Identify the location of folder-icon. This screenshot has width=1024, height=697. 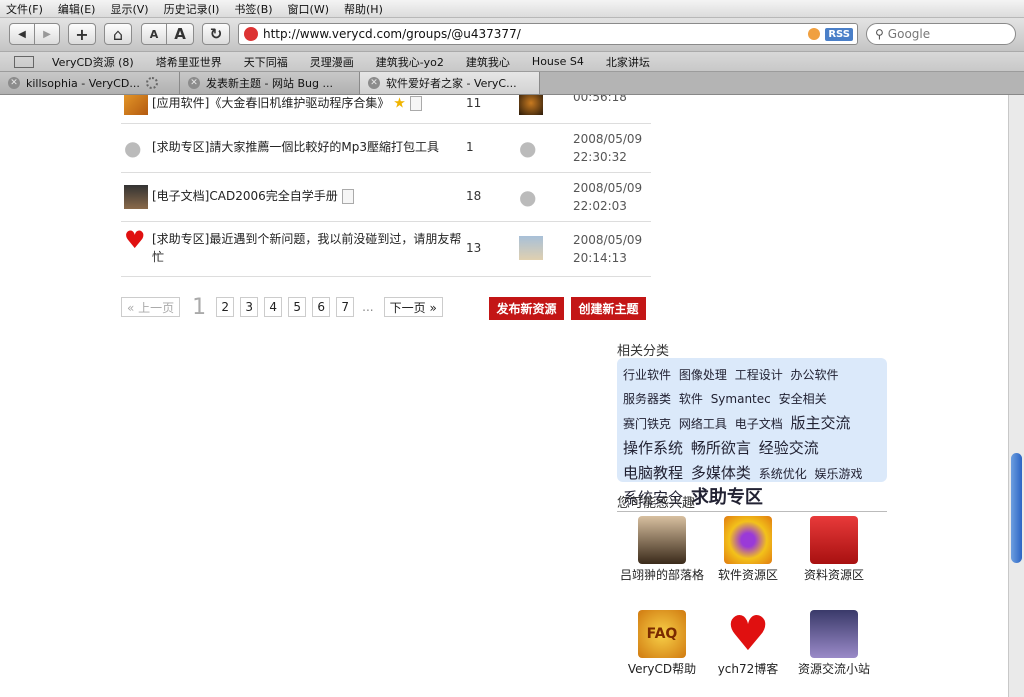
(834, 540).